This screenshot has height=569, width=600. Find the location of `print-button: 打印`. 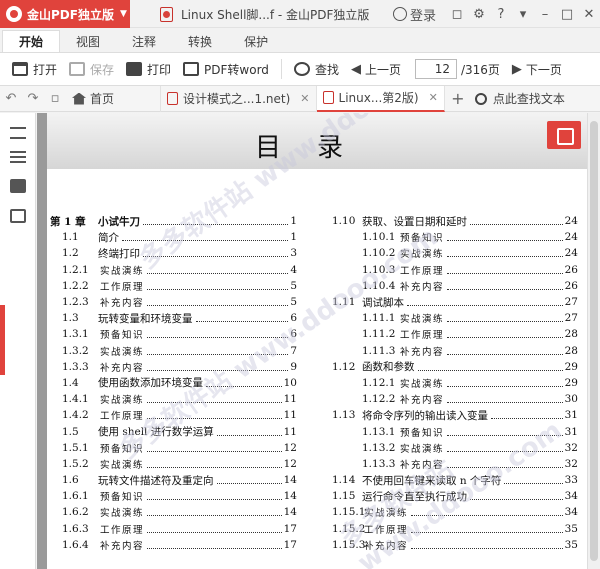

print-button: 打印 is located at coordinates (148, 69).